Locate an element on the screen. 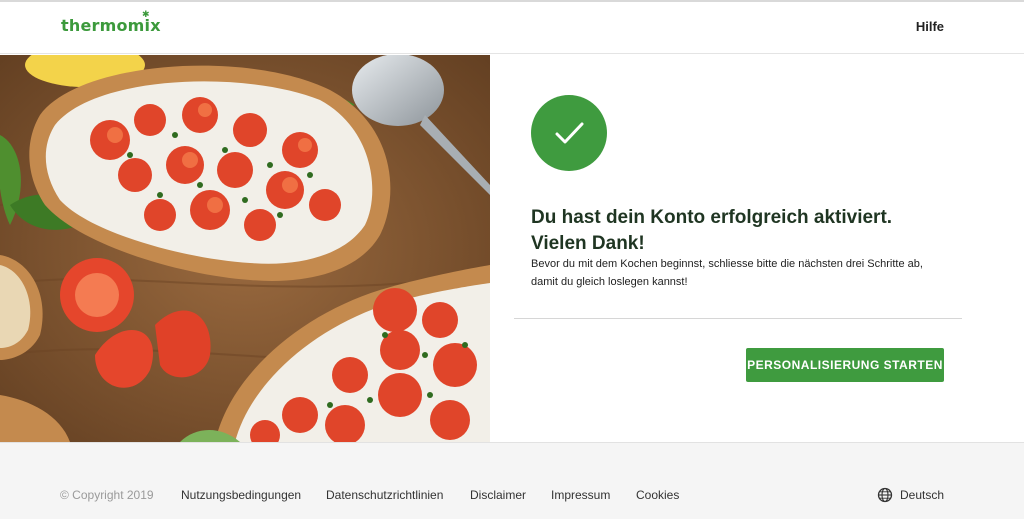  copyright-text: © Copyright 2019 is located at coordinates (107, 495).